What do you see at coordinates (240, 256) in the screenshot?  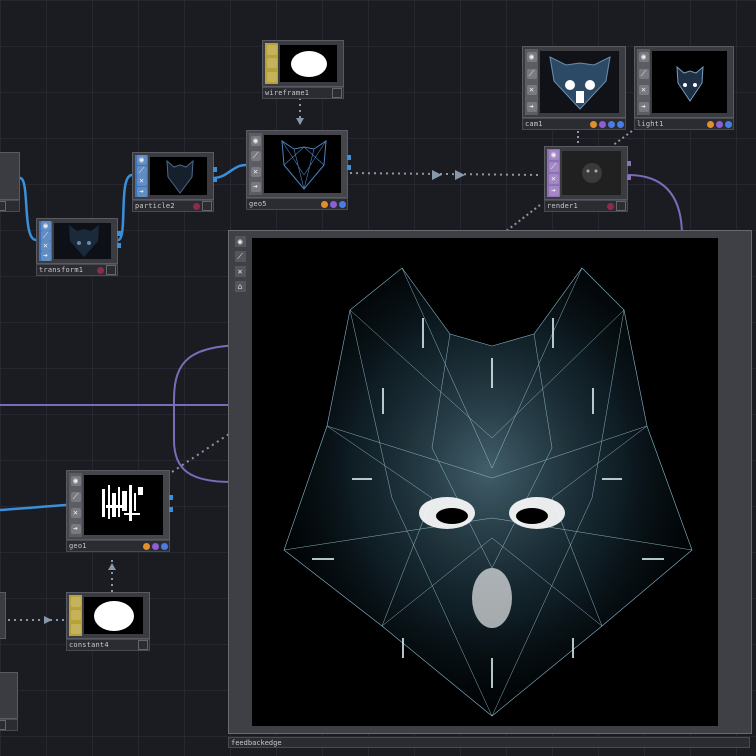 I see `pencil-icon: ⟋` at bounding box center [240, 256].